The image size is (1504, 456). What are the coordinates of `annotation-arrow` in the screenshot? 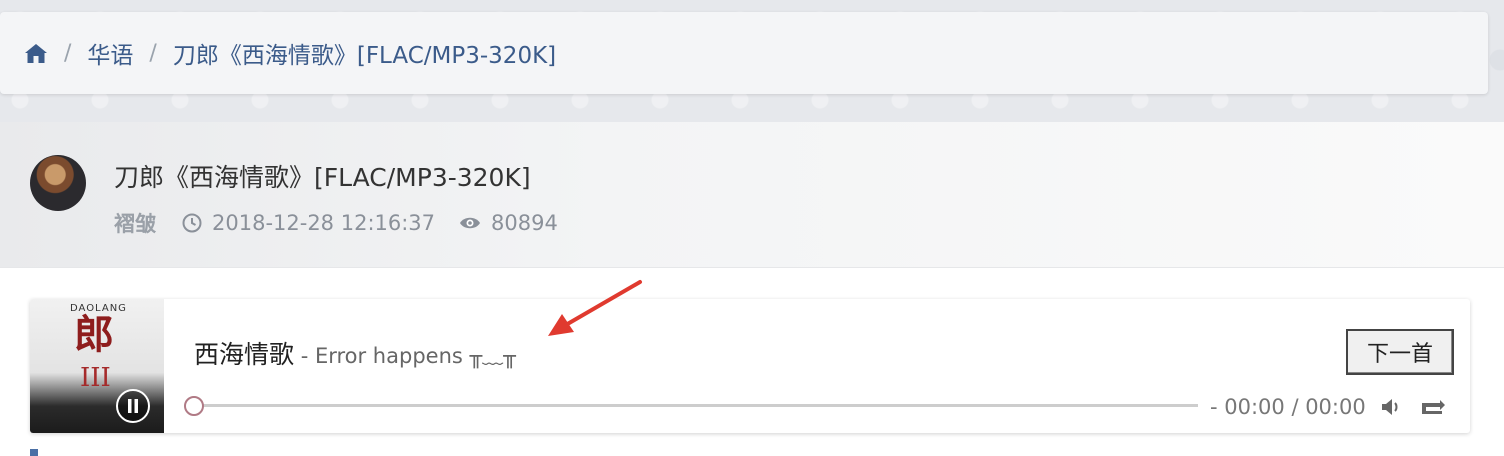 It's located at (595, 308).